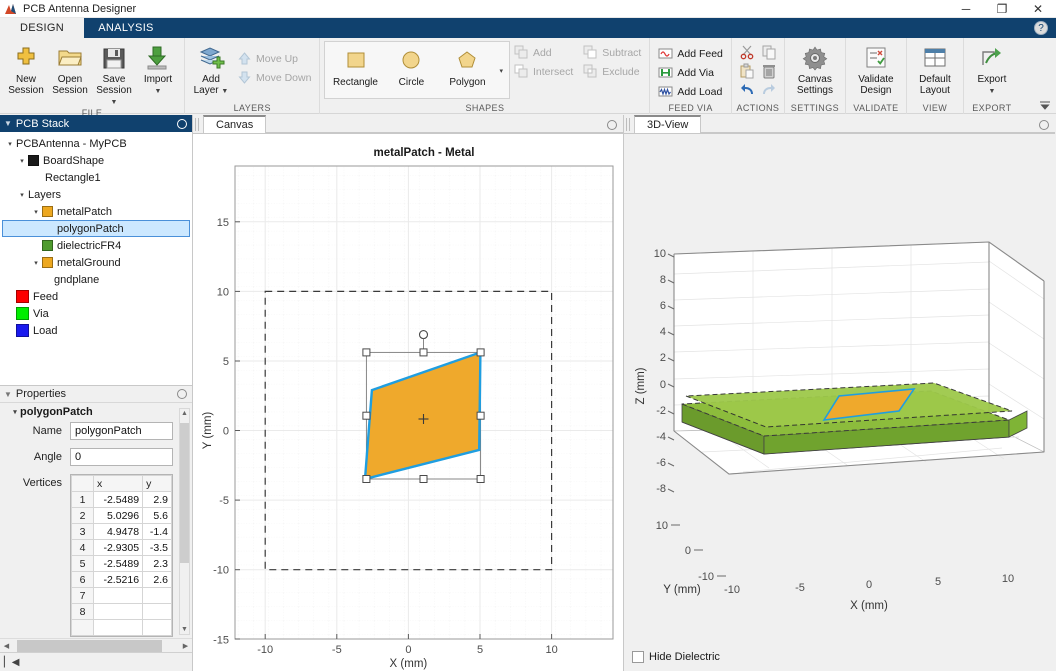 This screenshot has height=671, width=1056. Describe the element at coordinates (211, 69) in the screenshot. I see `add-layer-button: Add Layer ▼` at that location.